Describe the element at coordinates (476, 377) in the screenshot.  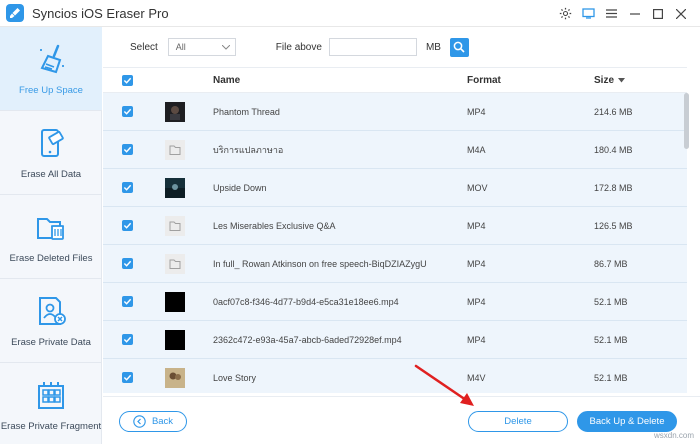
I see `file-format: M4V` at that location.